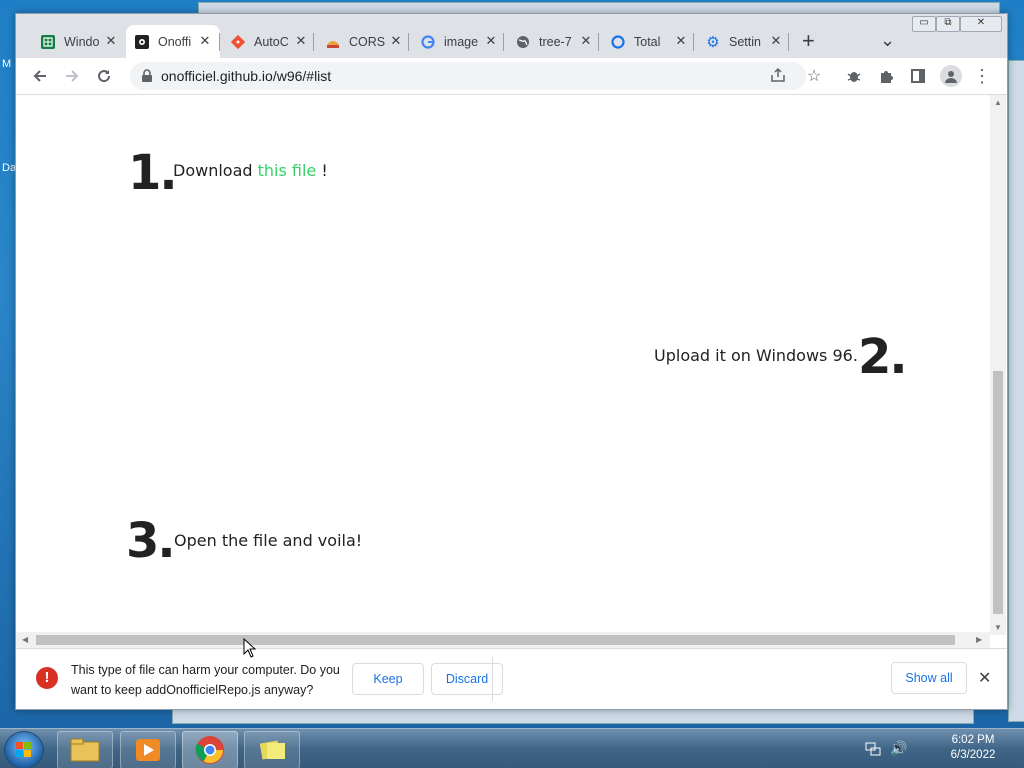 Image resolution: width=1024 pixels, height=768 pixels. I want to click on close-window-button: ✕, so click(981, 24).